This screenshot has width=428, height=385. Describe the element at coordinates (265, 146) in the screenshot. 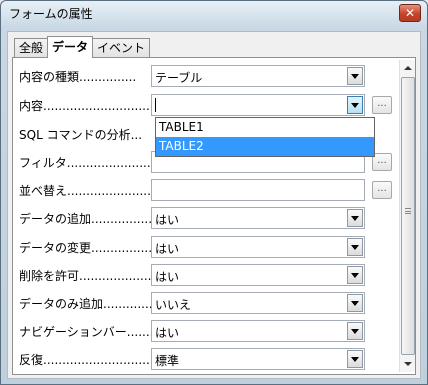

I see `dropdown-option-selected: TABLE2` at that location.